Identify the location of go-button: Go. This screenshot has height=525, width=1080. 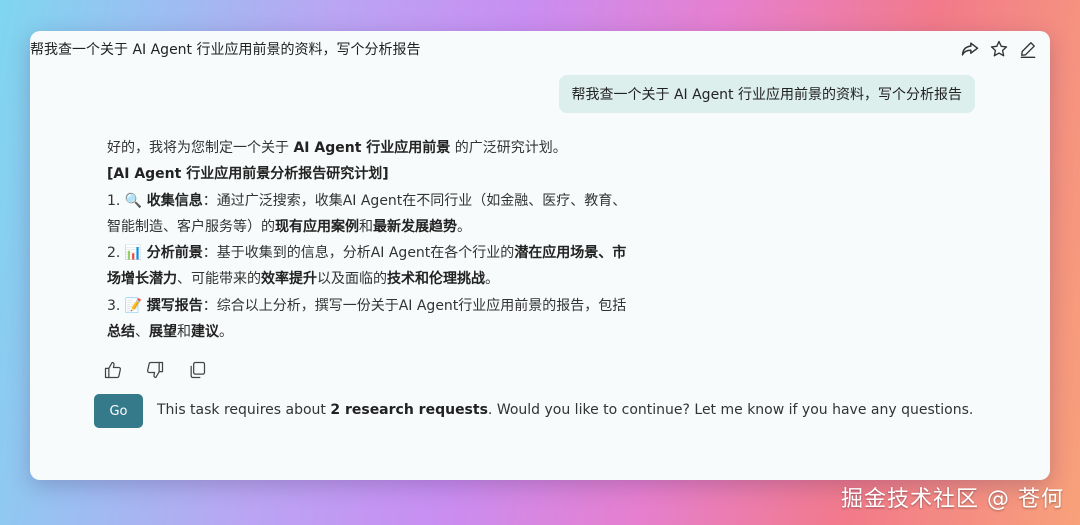
(118, 411).